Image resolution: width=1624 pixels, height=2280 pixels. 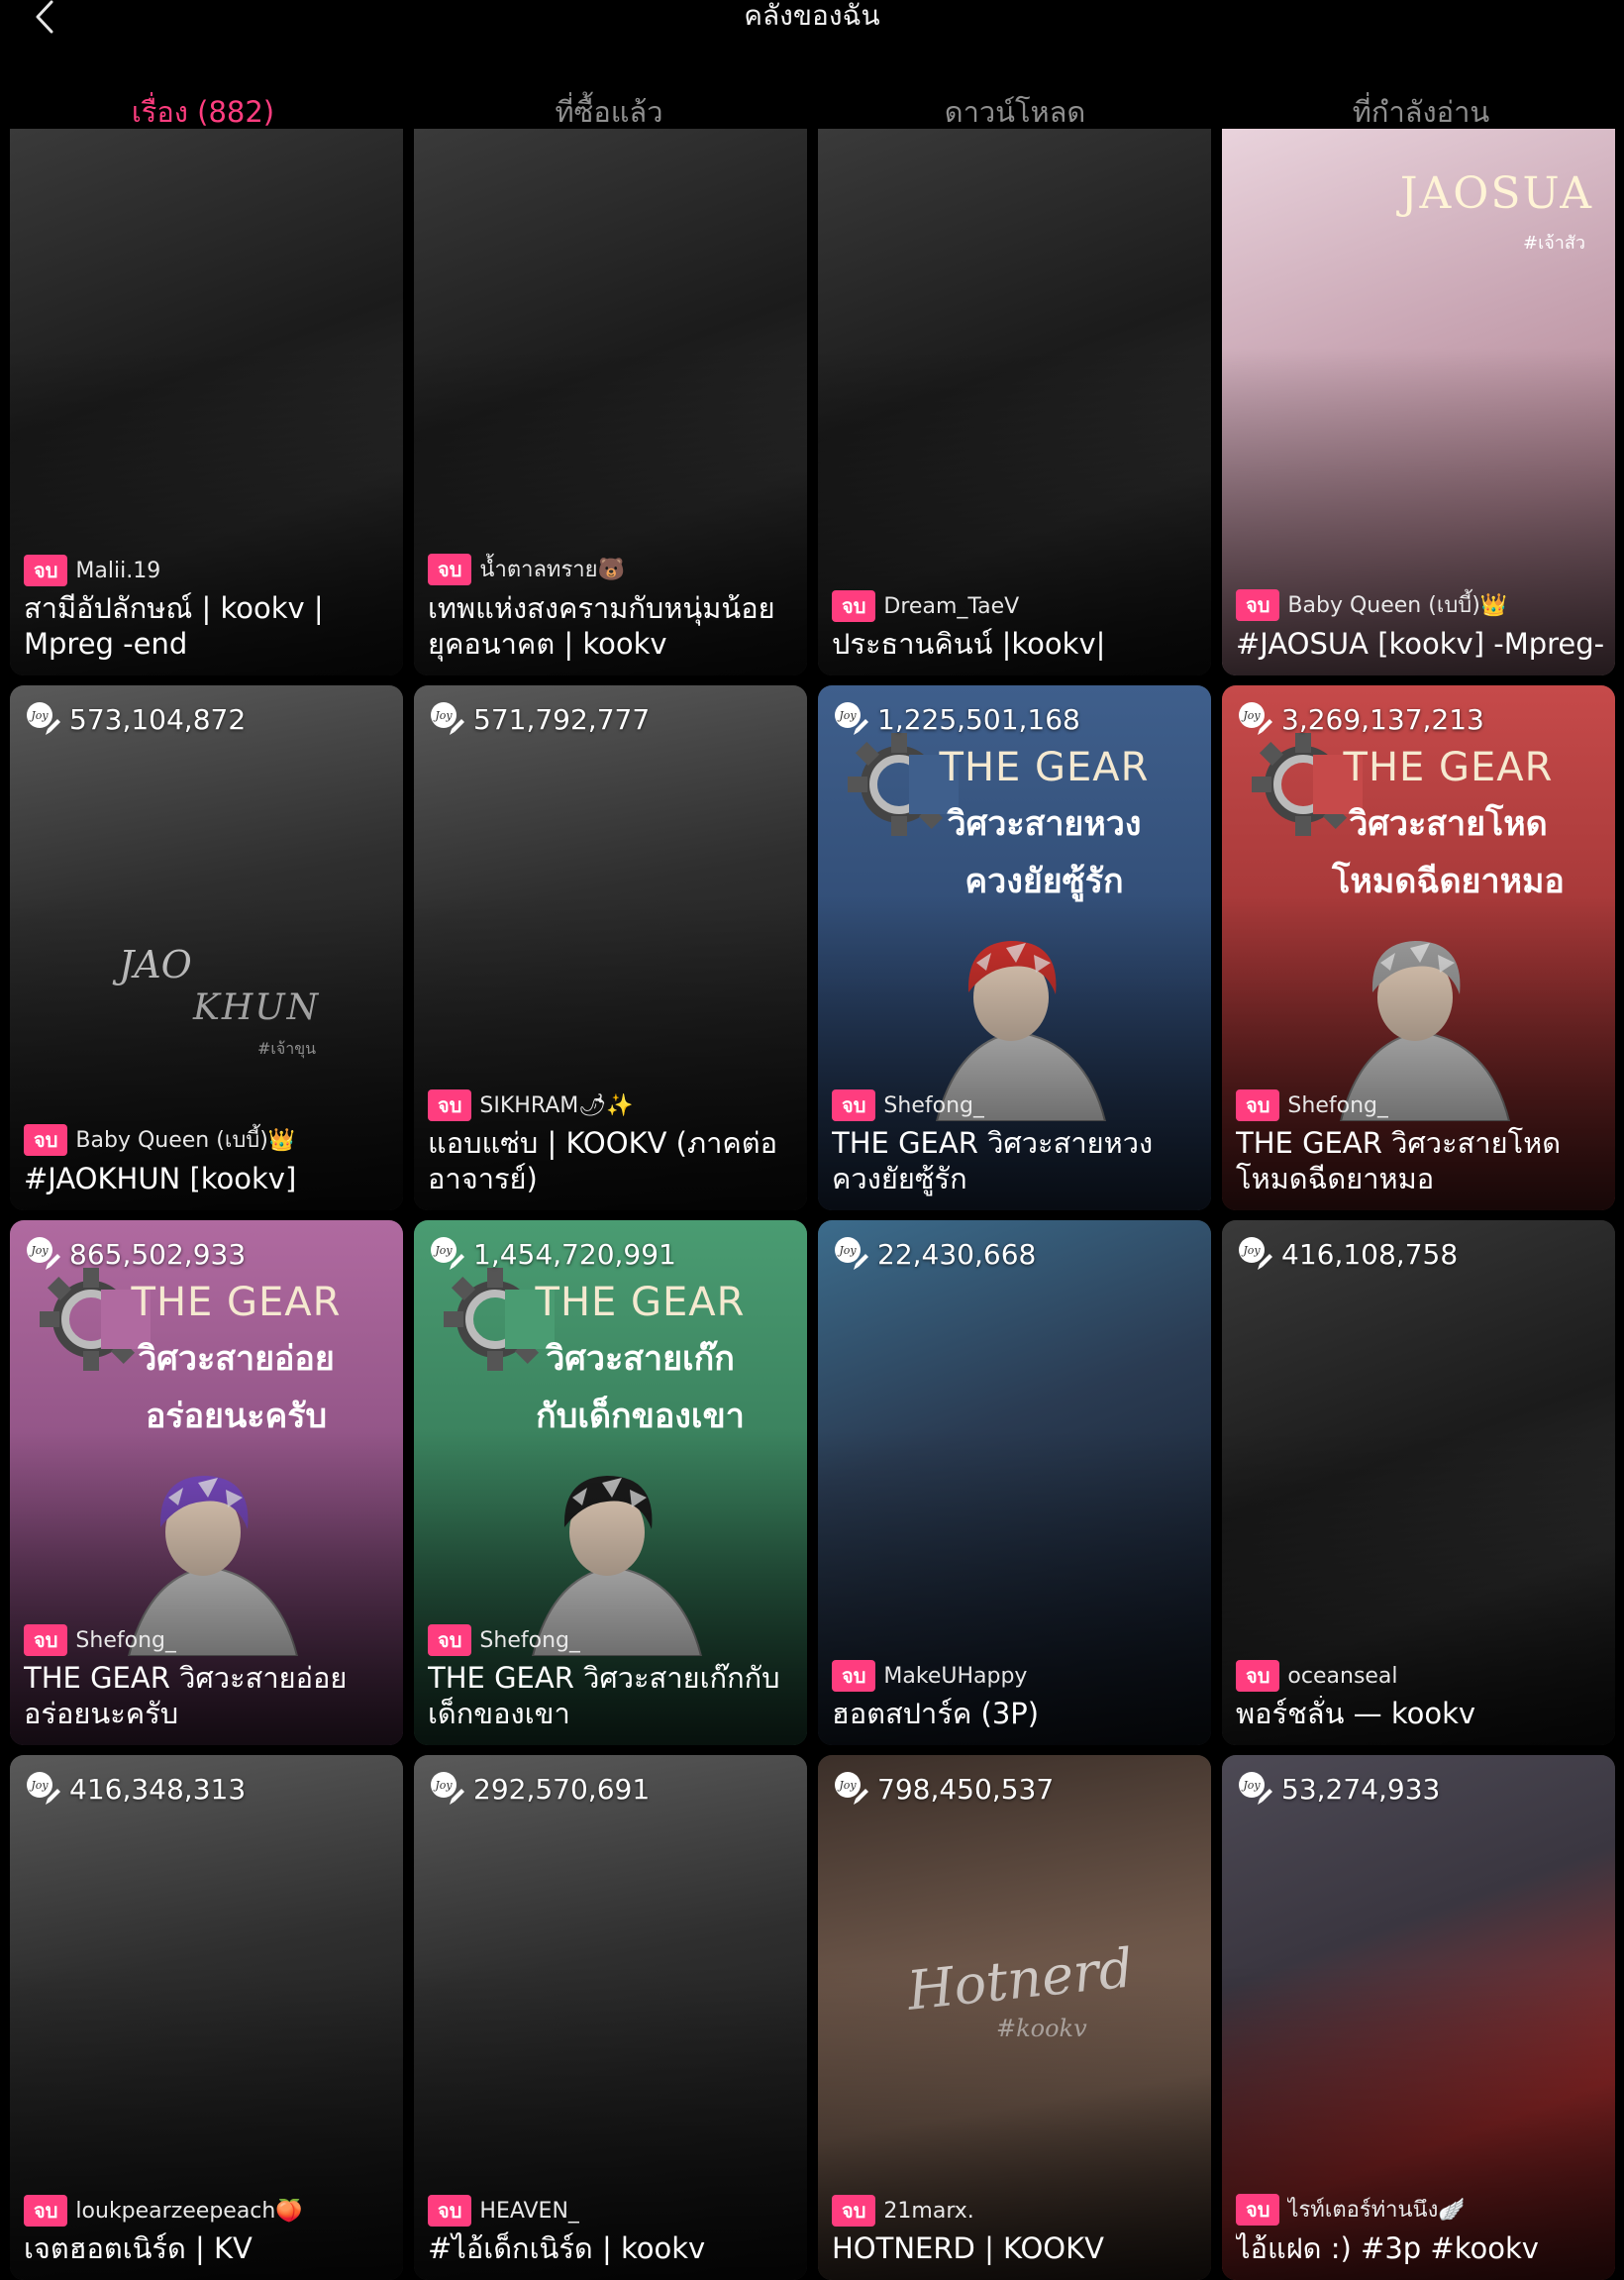 I want to click on cover-title-line: วิศวะสายอ่อย, so click(x=236, y=1359).